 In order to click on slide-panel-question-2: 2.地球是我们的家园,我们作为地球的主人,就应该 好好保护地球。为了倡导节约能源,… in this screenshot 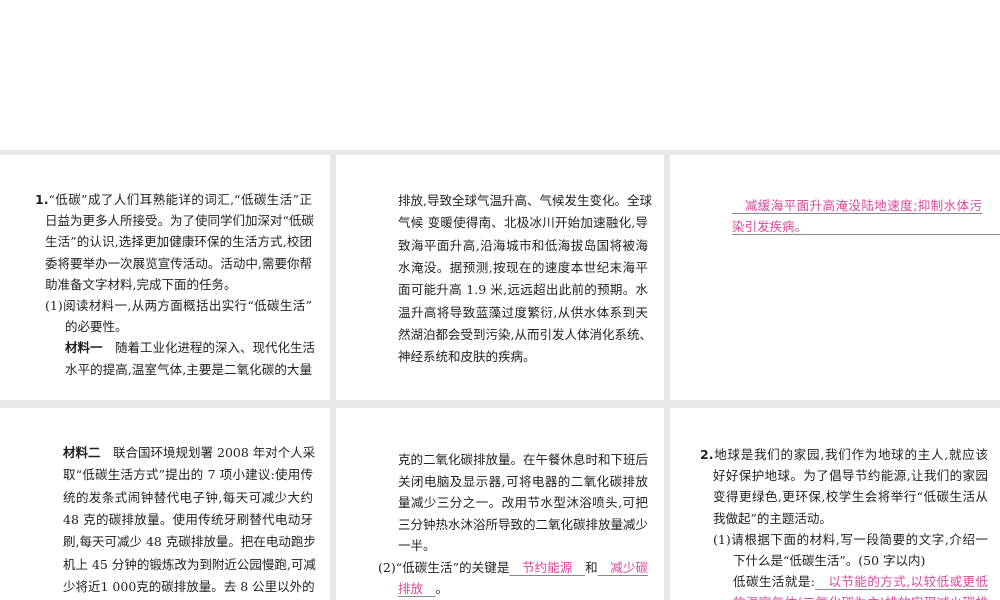, I will do `click(835, 504)`.